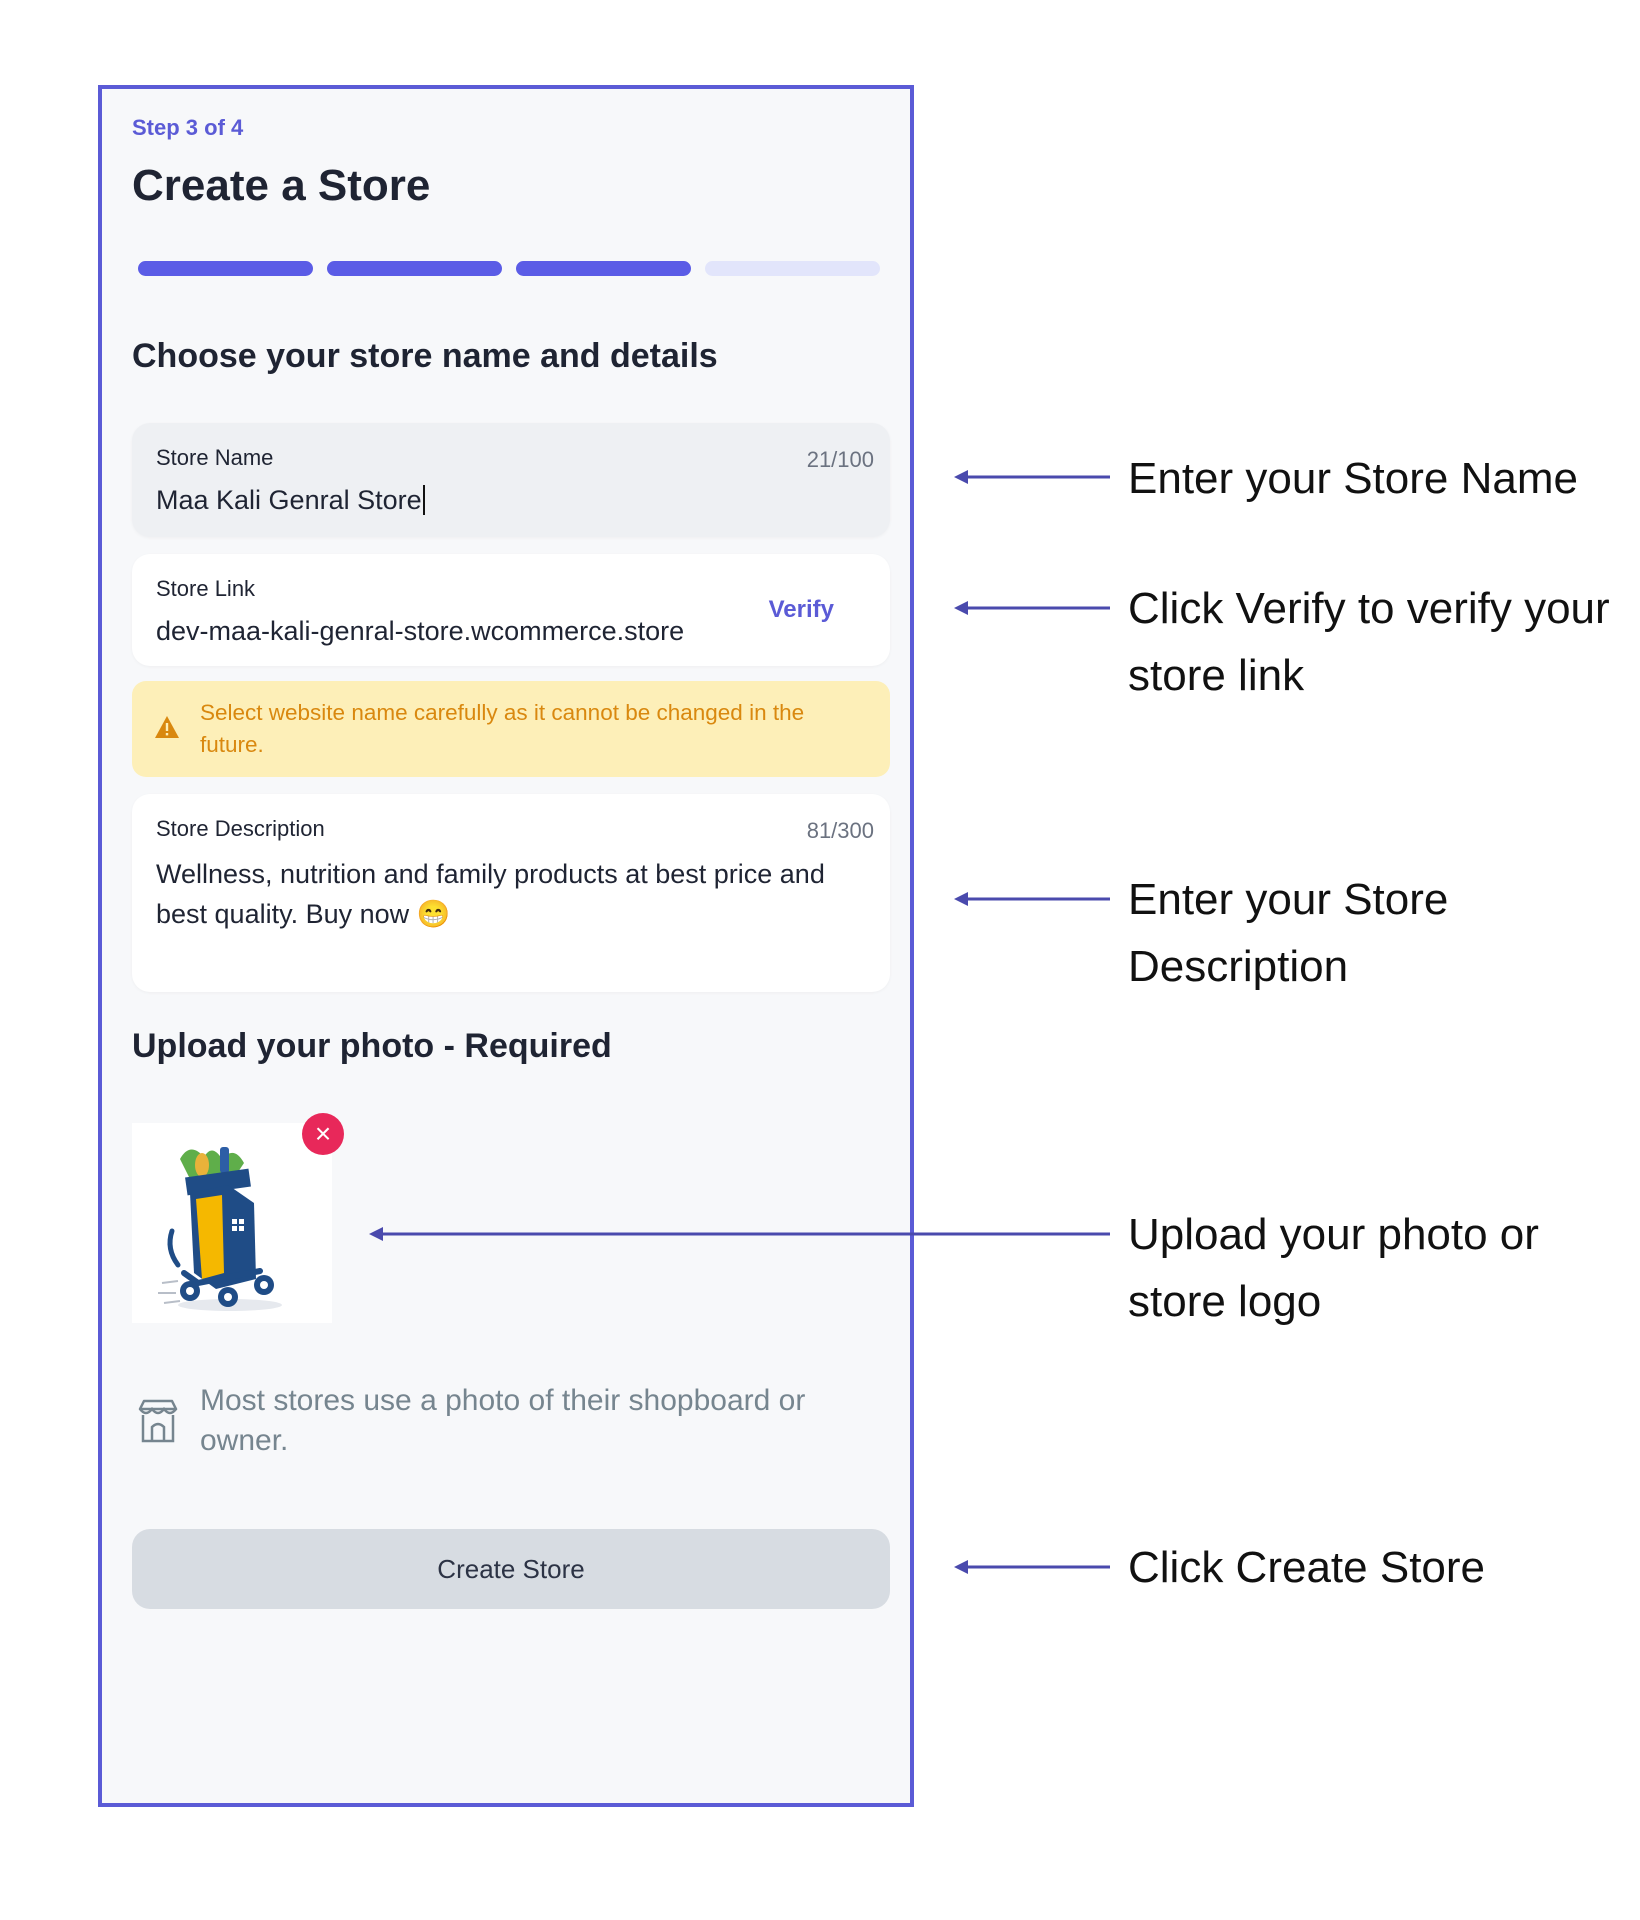 Image resolution: width=1640 pixels, height=1920 pixels. Describe the element at coordinates (425, 356) in the screenshot. I see `section-subtitle: Choose your store name and details` at that location.